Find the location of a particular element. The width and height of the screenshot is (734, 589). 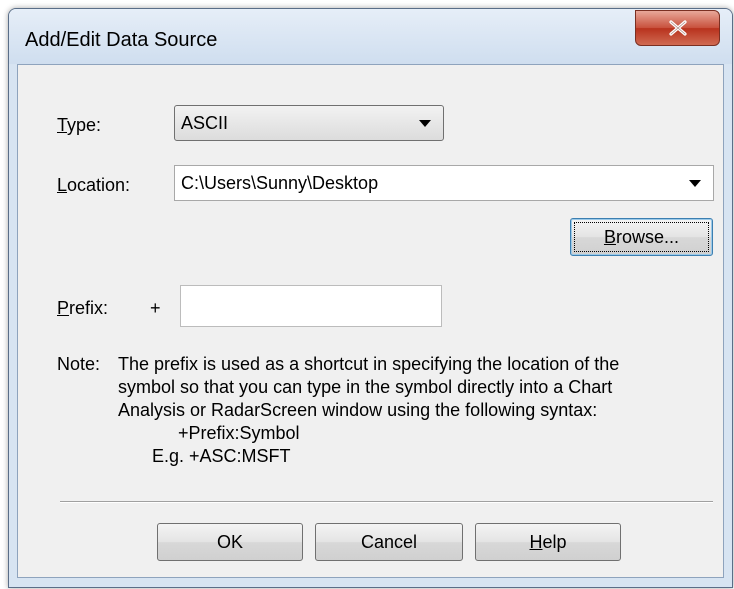

dialog-title: Add/Edit Data Source is located at coordinates (121, 40).